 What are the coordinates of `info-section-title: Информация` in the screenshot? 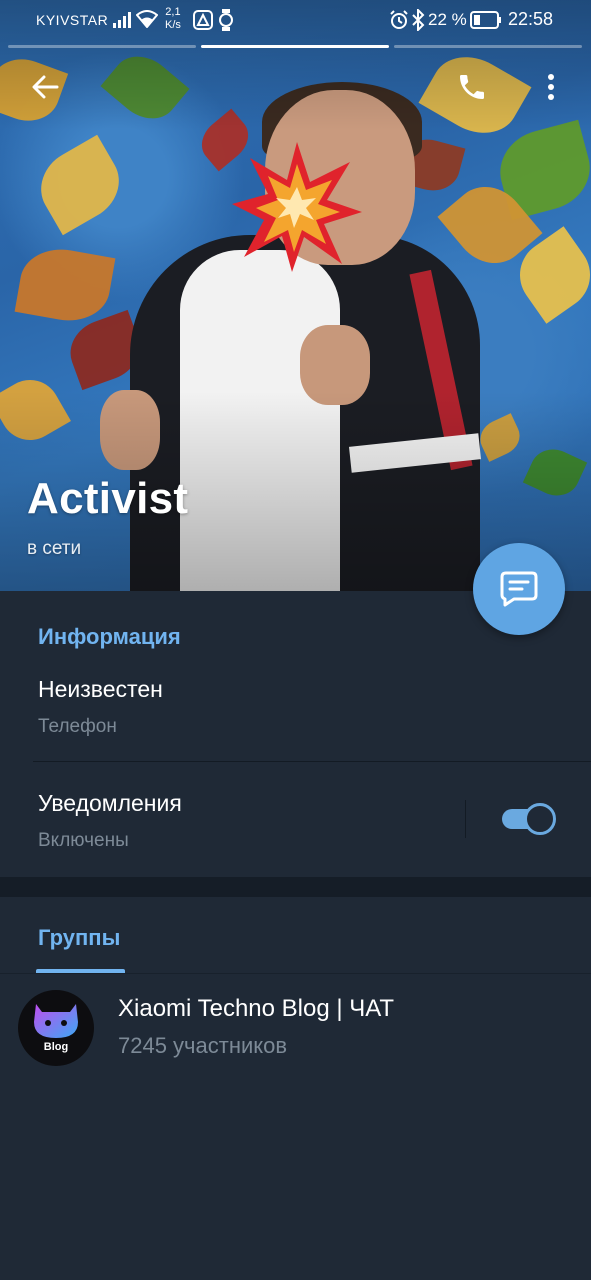 It's located at (109, 636).